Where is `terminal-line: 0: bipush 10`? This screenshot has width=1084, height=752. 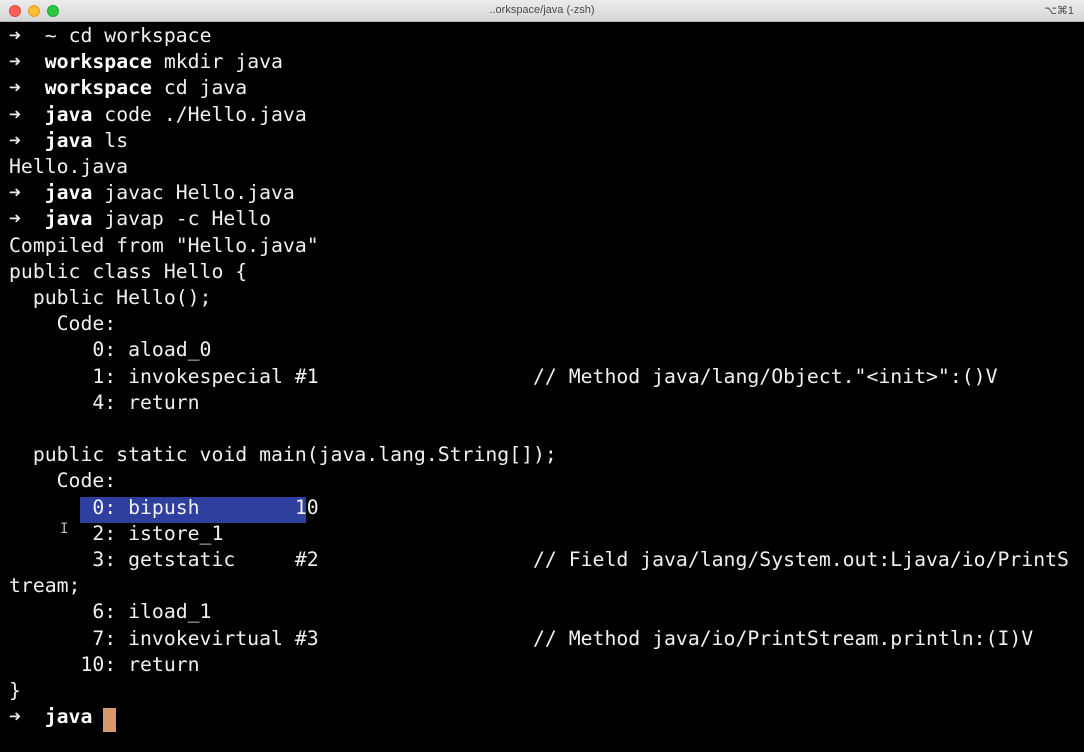 terminal-line: 0: bipush 10 is located at coordinates (164, 507).